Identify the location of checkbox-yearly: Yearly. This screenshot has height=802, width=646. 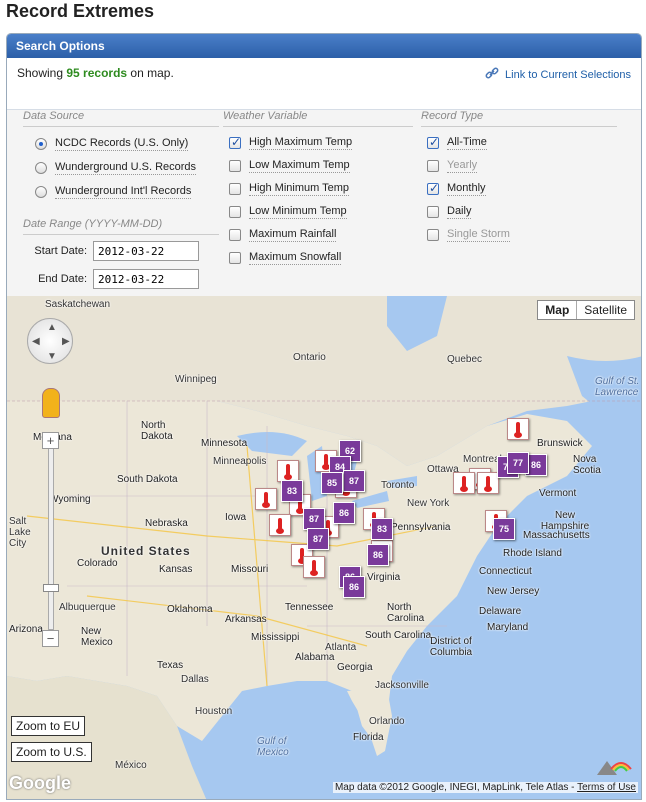
(452, 166).